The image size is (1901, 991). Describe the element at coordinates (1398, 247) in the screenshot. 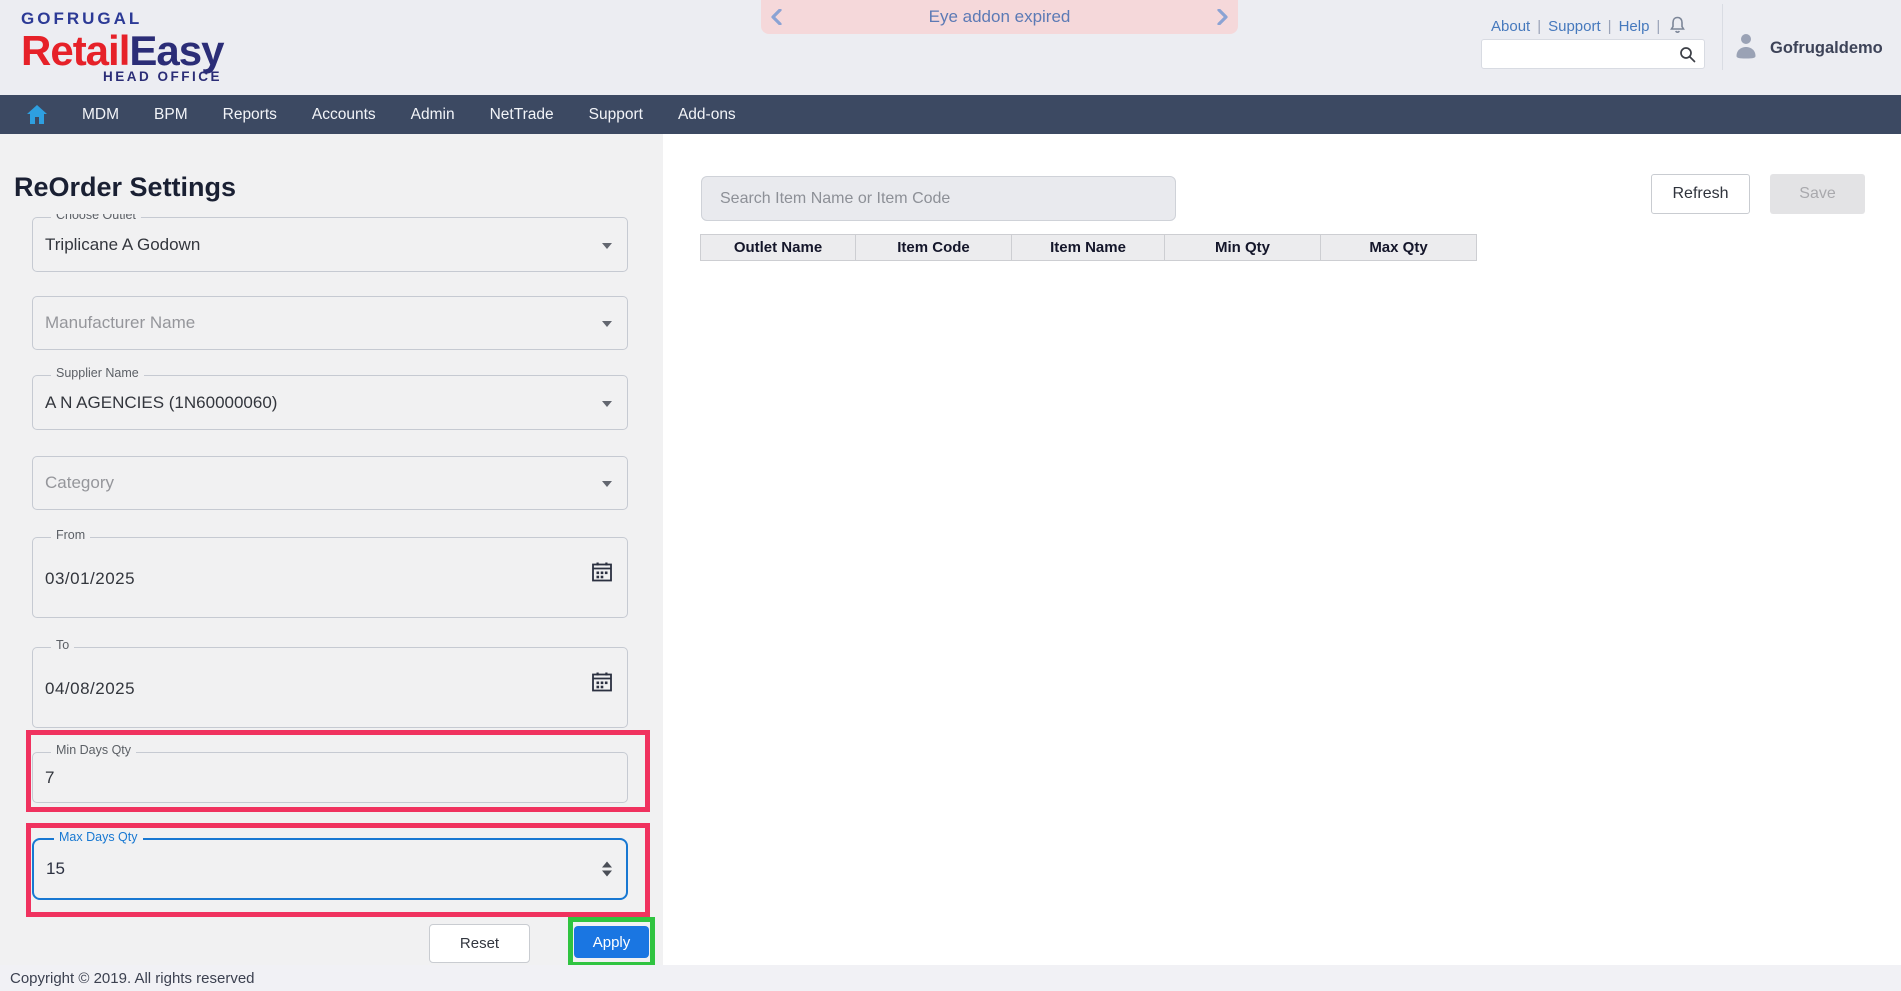

I see `column-header-max-qty: Max Qty` at that location.